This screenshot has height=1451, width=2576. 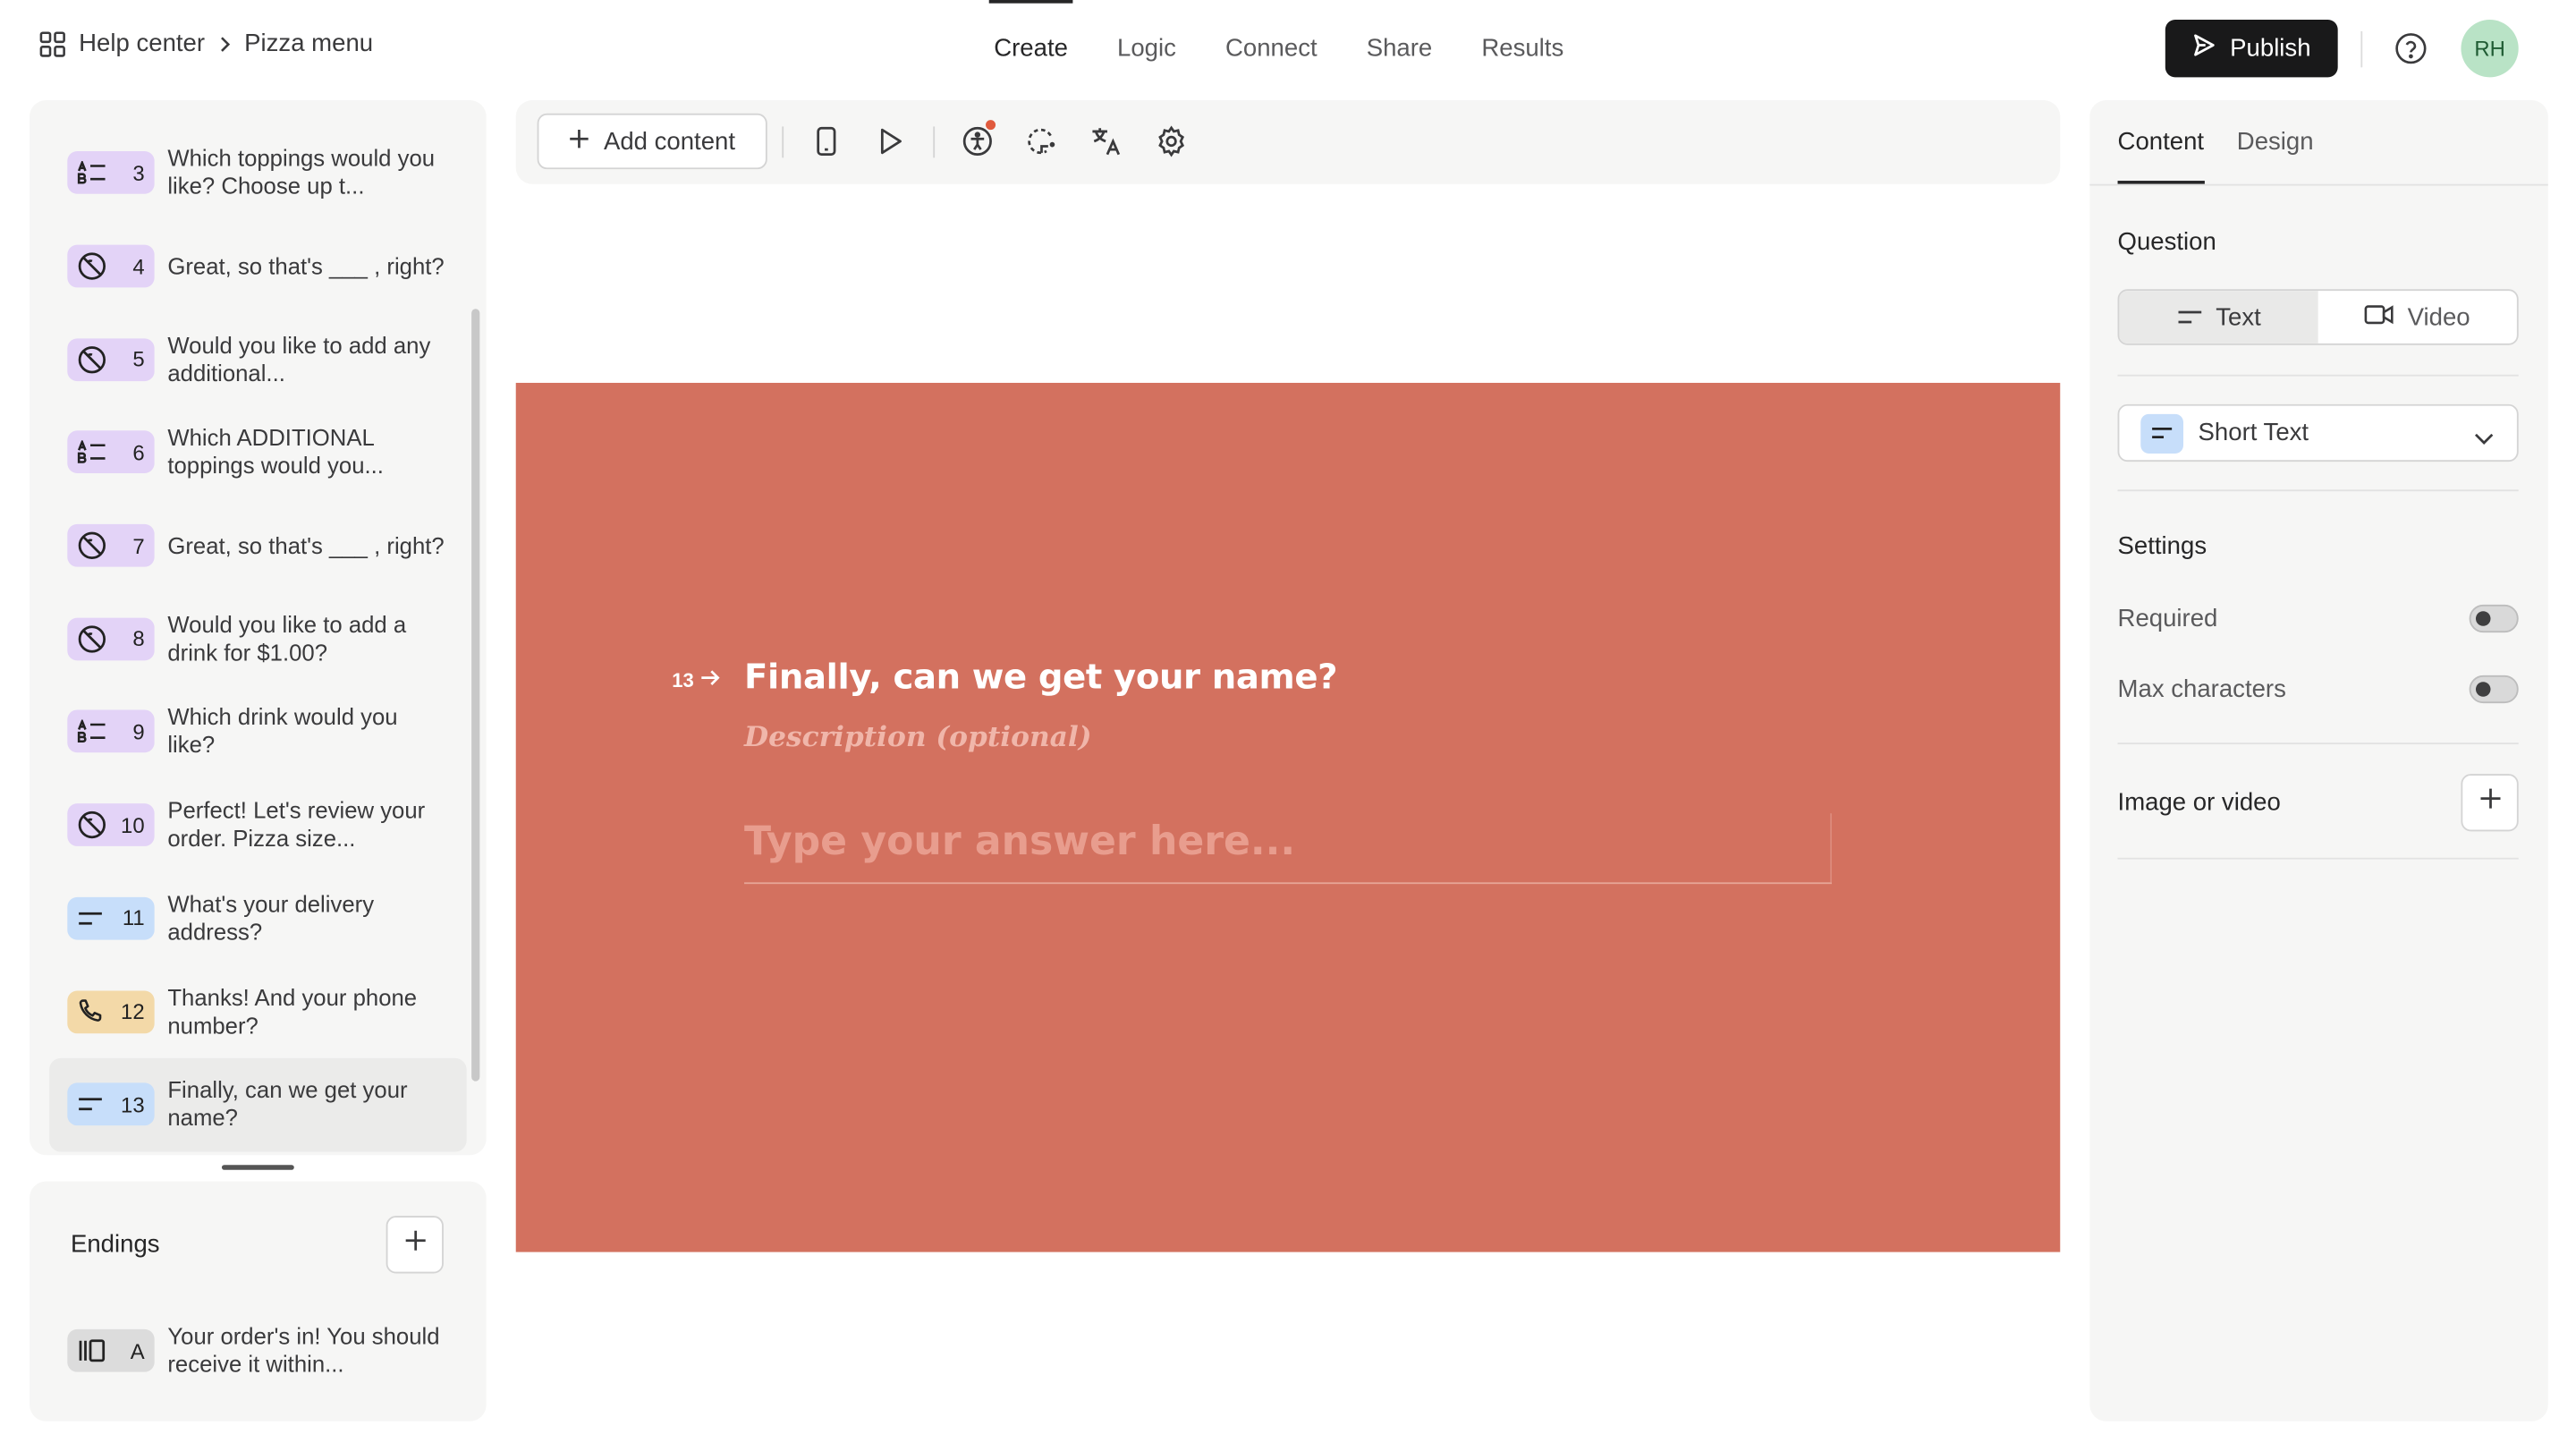 I want to click on breadcrumb-parent: Help center, so click(x=142, y=43).